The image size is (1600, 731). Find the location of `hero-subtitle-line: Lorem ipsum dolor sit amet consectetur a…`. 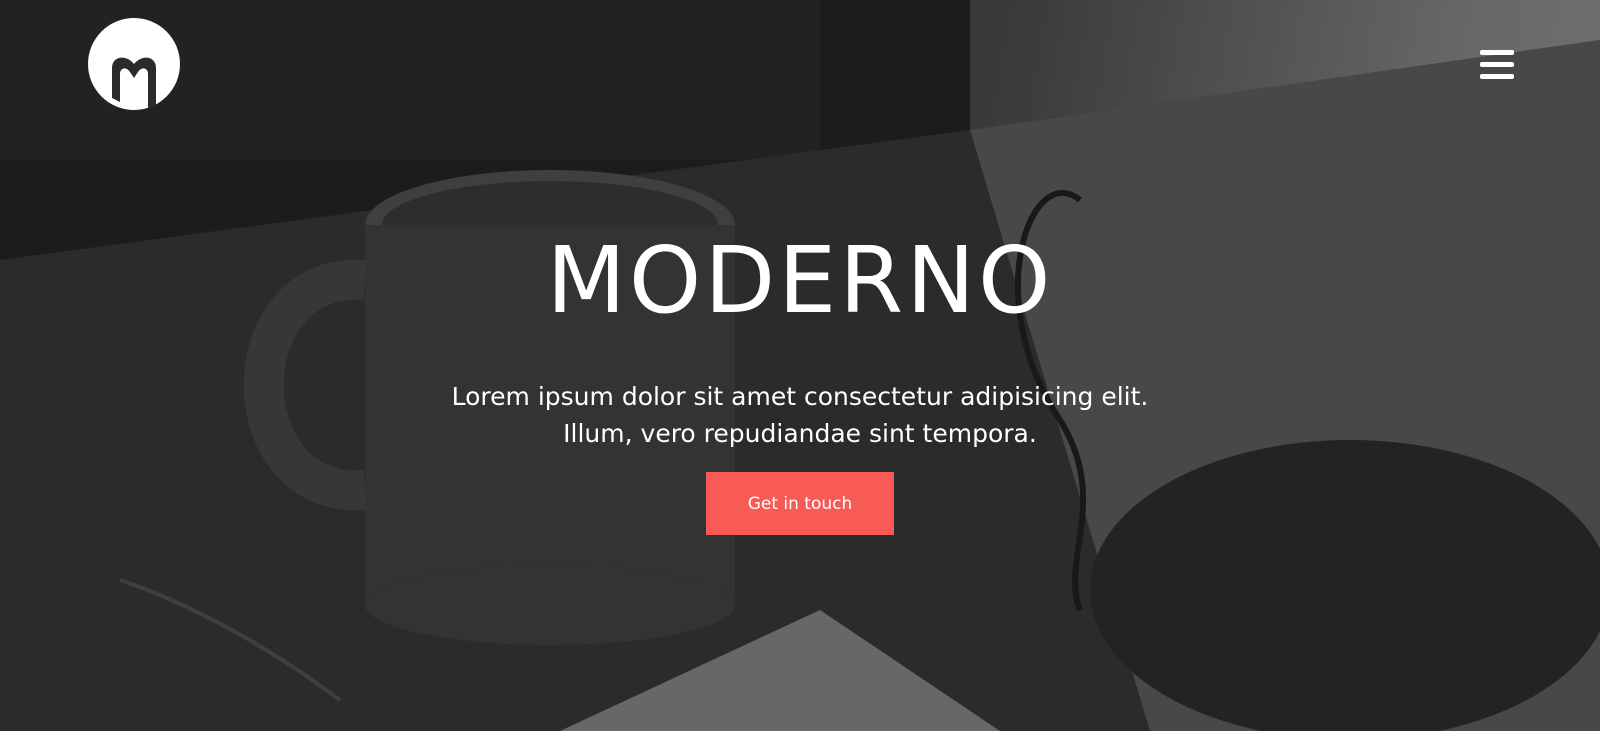

hero-subtitle-line: Lorem ipsum dolor sit amet consectetur a… is located at coordinates (800, 396).